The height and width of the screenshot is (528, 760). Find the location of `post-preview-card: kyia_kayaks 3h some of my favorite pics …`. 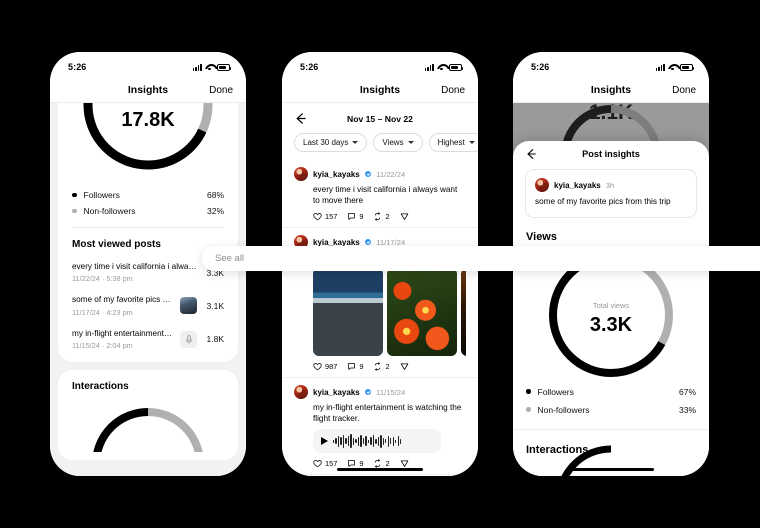

post-preview-card: kyia_kayaks 3h some of my favorite pics … is located at coordinates (611, 193).